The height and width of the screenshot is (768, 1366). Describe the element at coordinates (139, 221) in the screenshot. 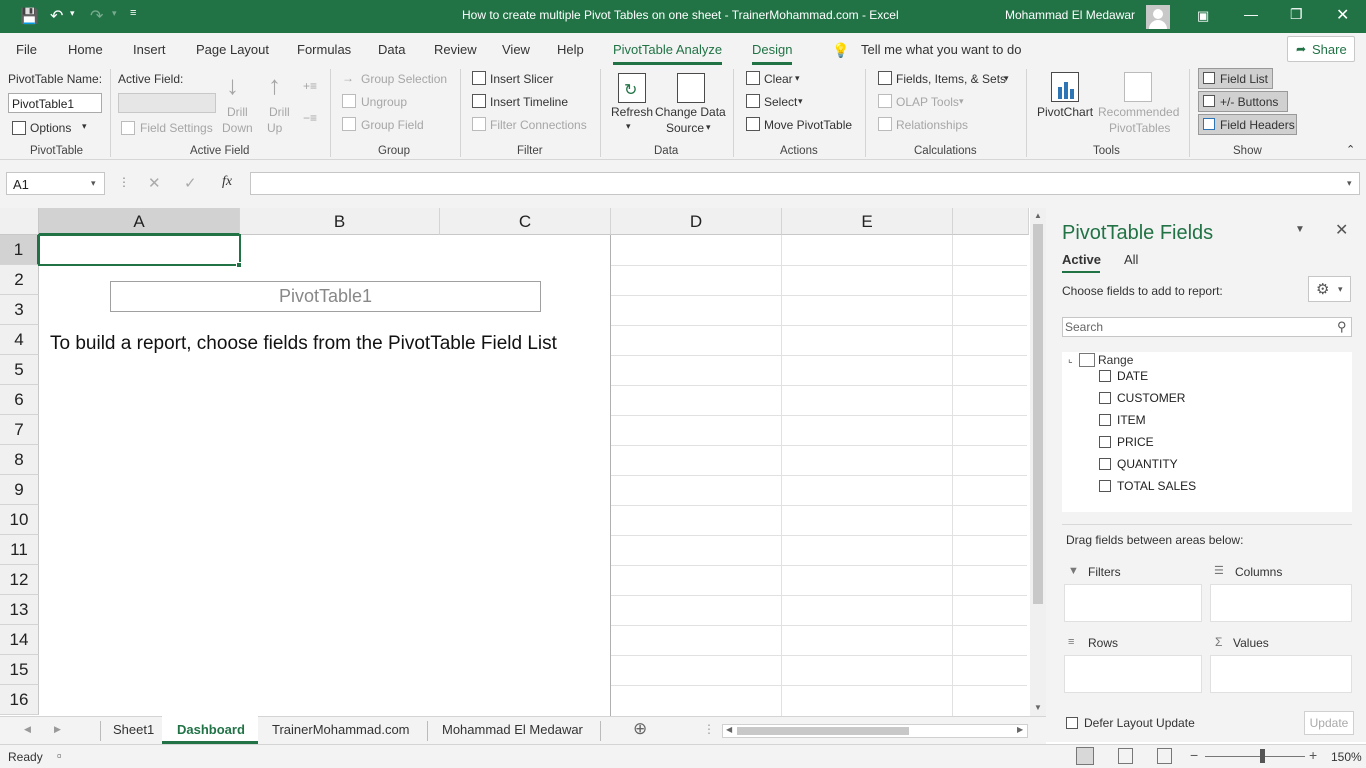

I see `column-header-a: A` at that location.